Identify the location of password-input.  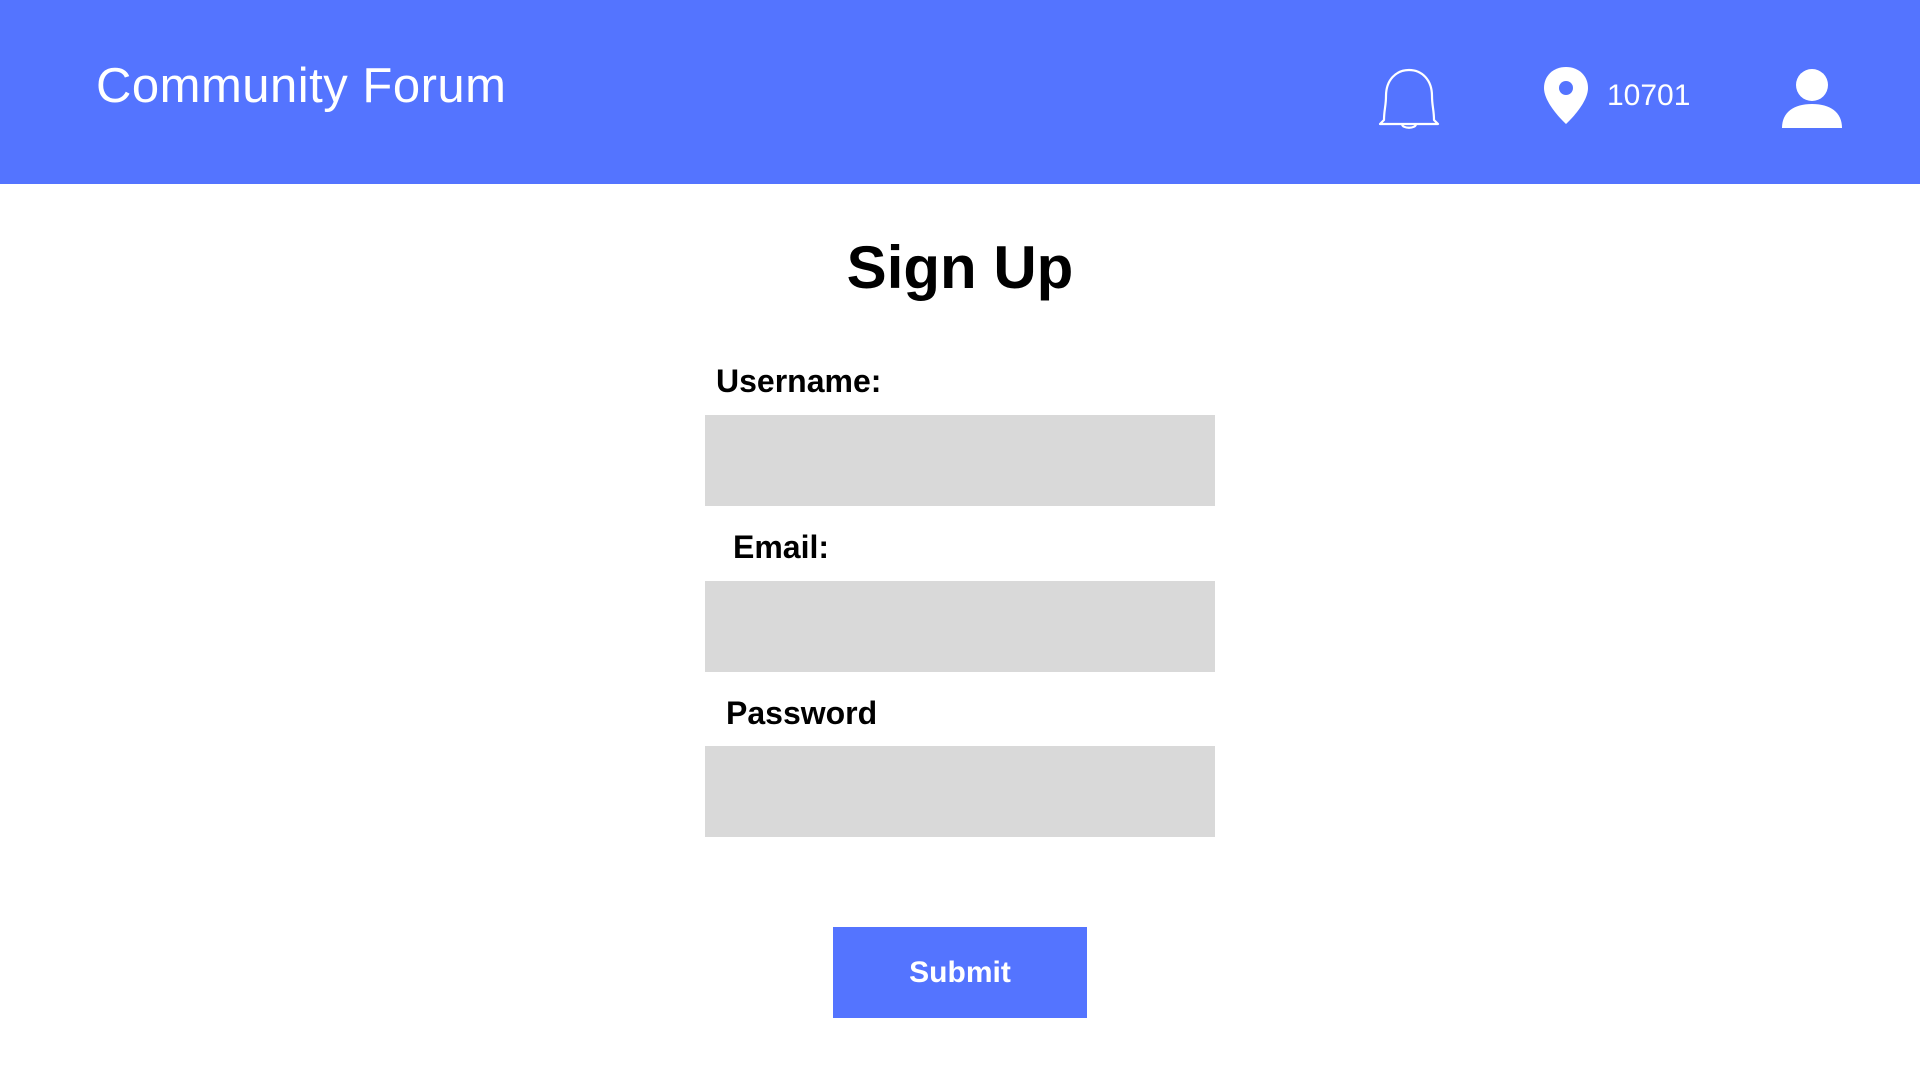
(960, 791).